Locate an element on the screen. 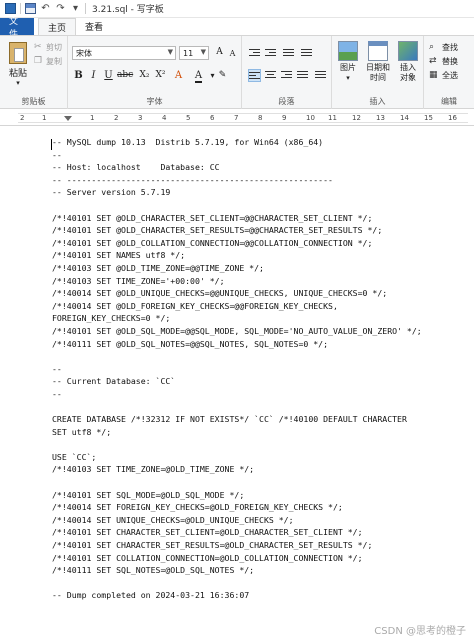  cut-button: ✂ 剪切 is located at coordinates (48, 47).